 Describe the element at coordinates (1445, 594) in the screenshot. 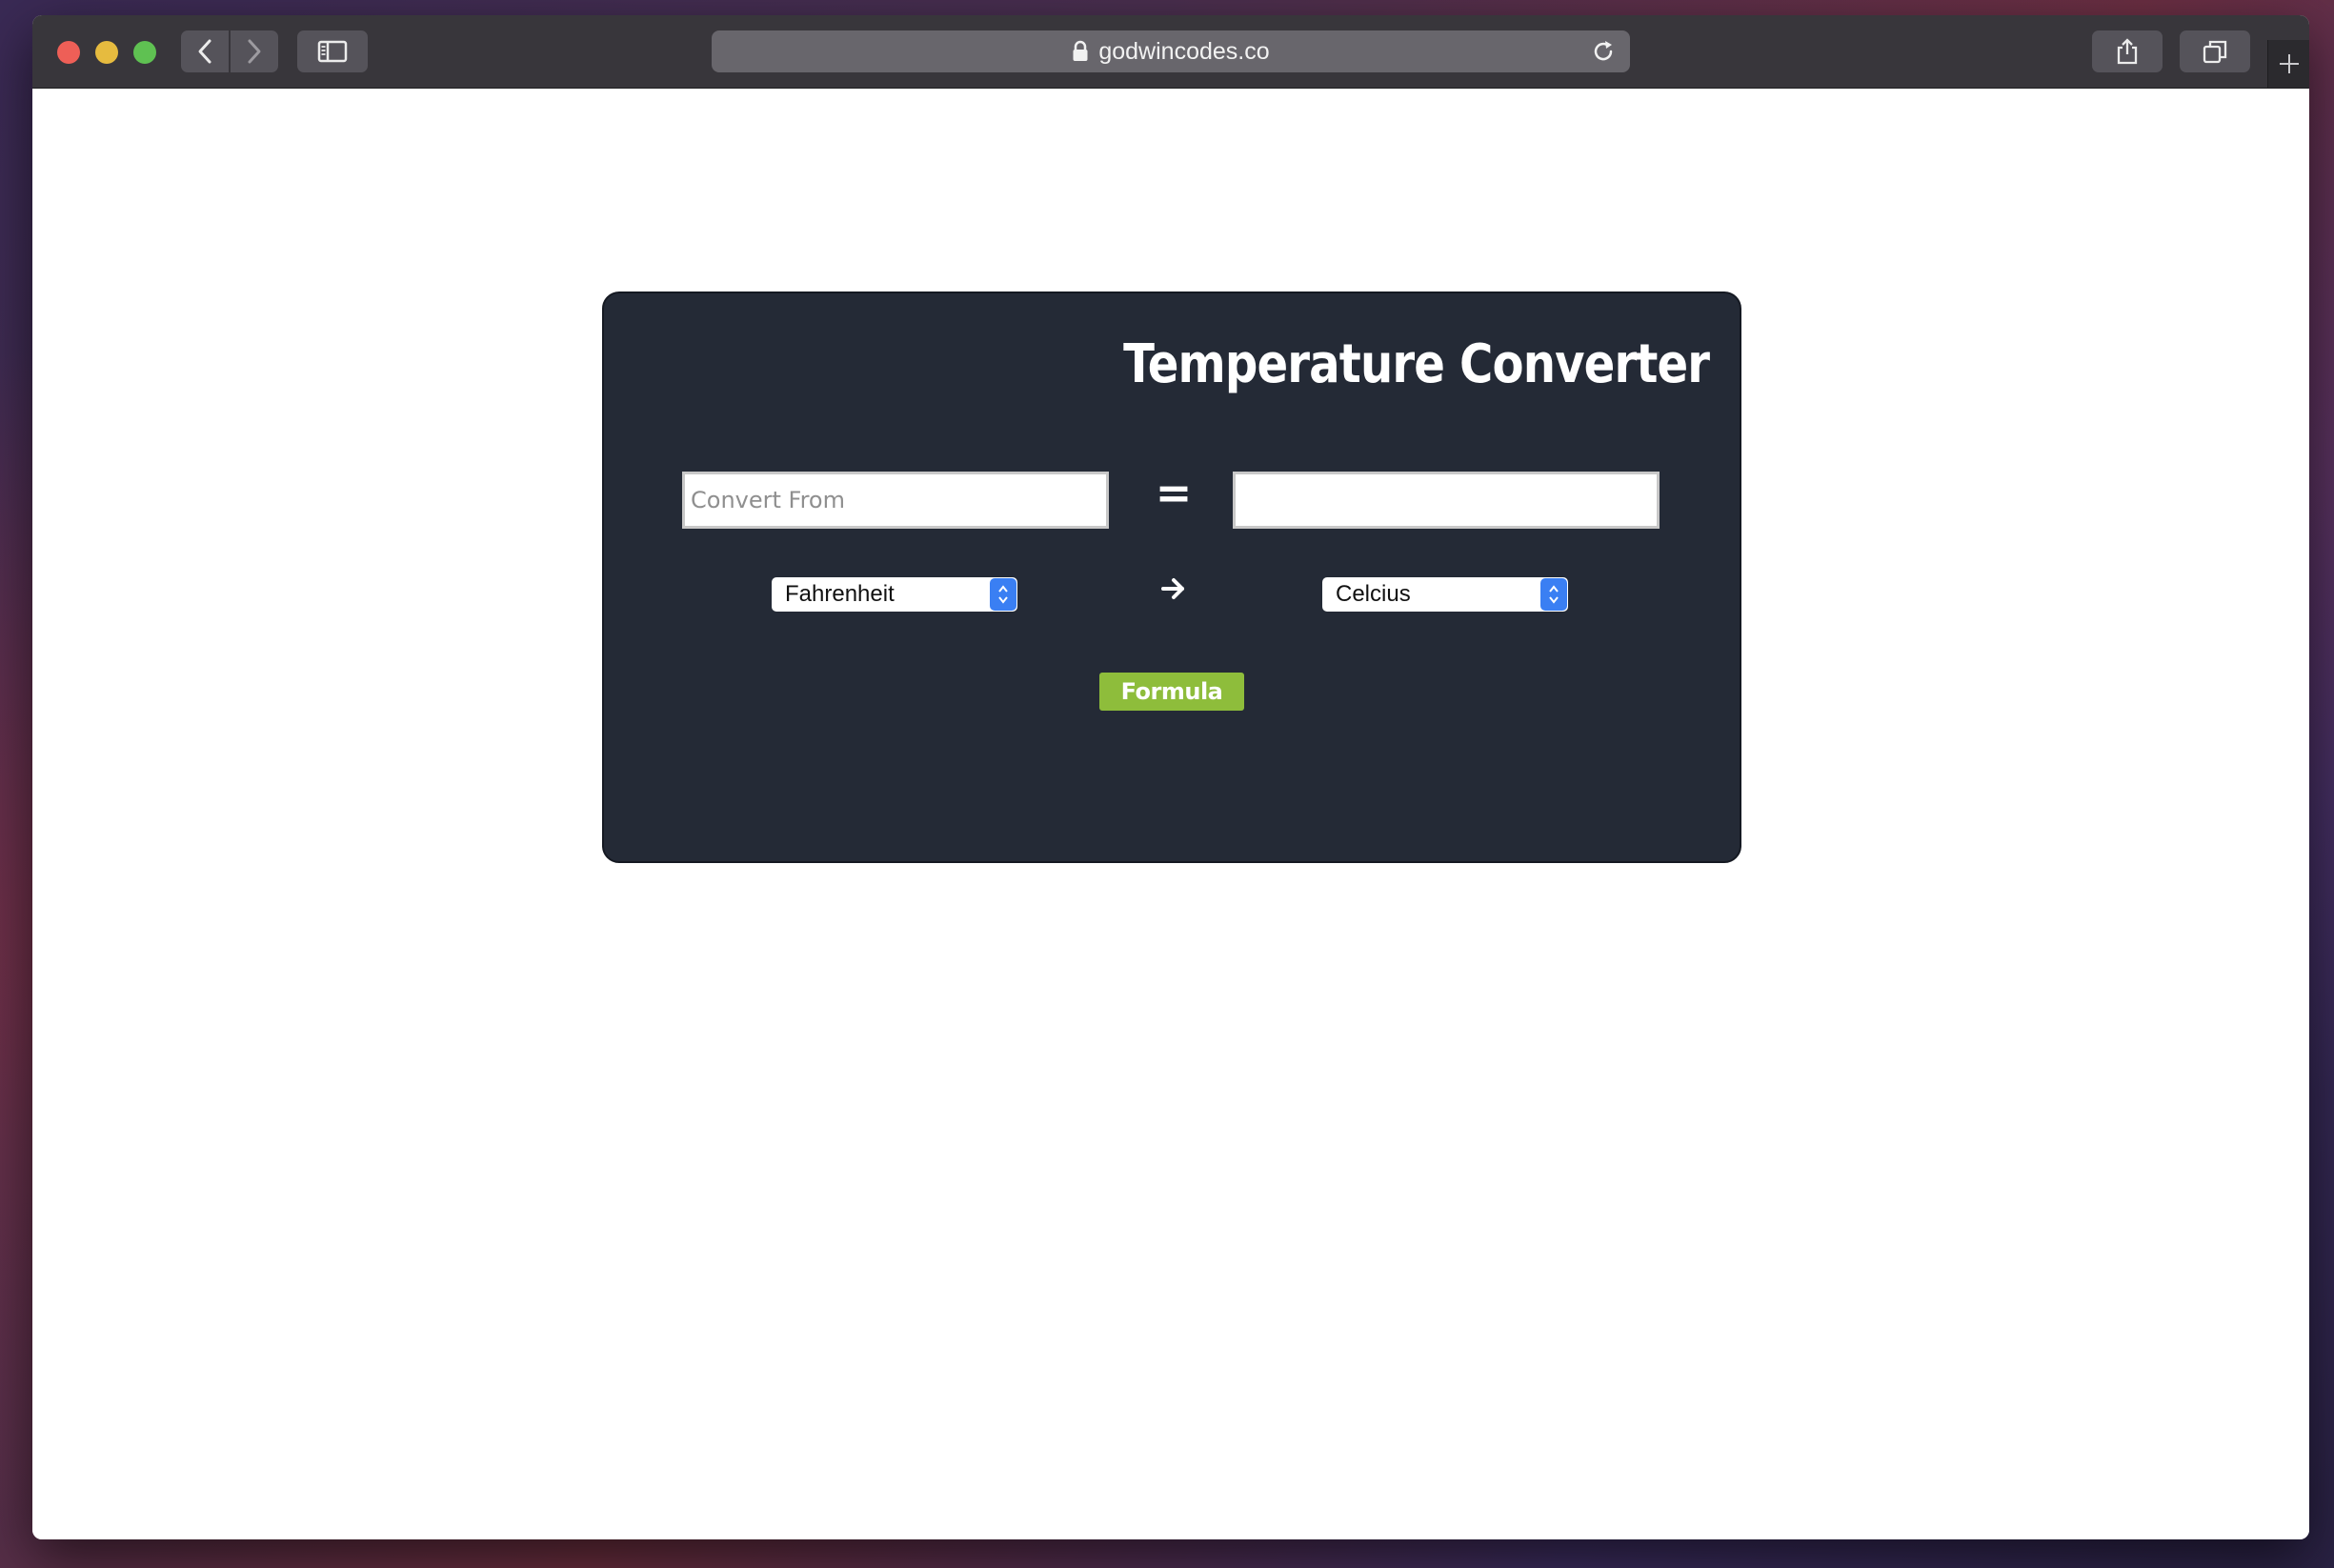

I see `to-unit-select: Celcius` at that location.